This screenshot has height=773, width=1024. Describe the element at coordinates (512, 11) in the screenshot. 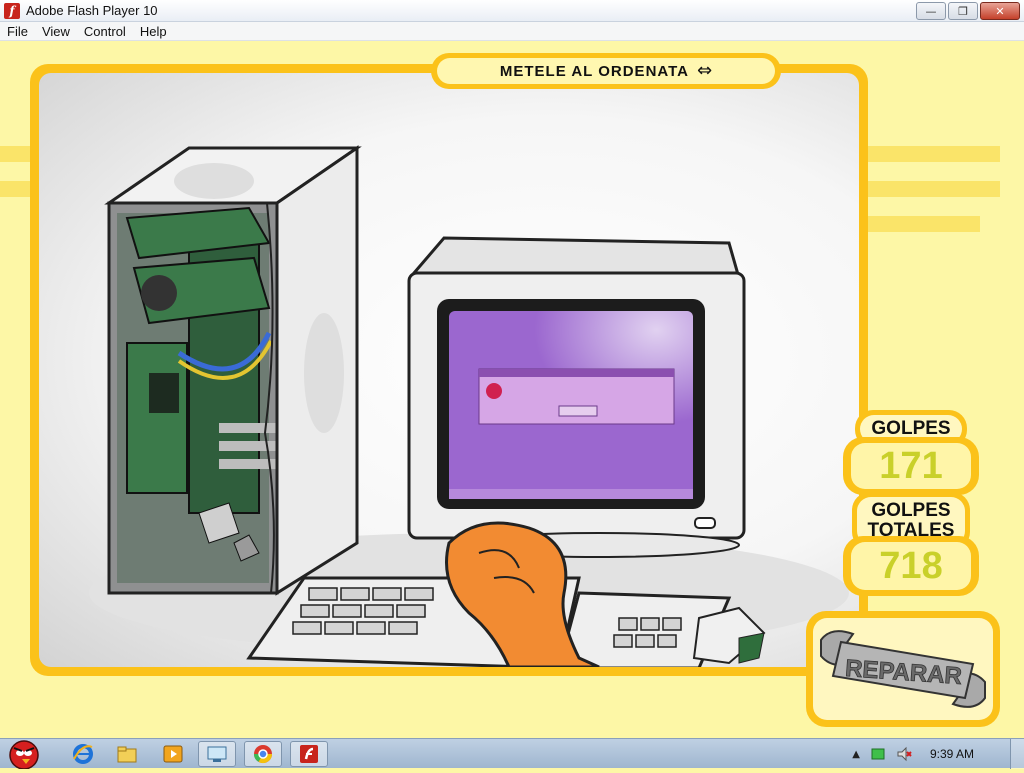

I see `window-title-bar: f Adobe Flash Player 10 — ❐ ✕` at that location.